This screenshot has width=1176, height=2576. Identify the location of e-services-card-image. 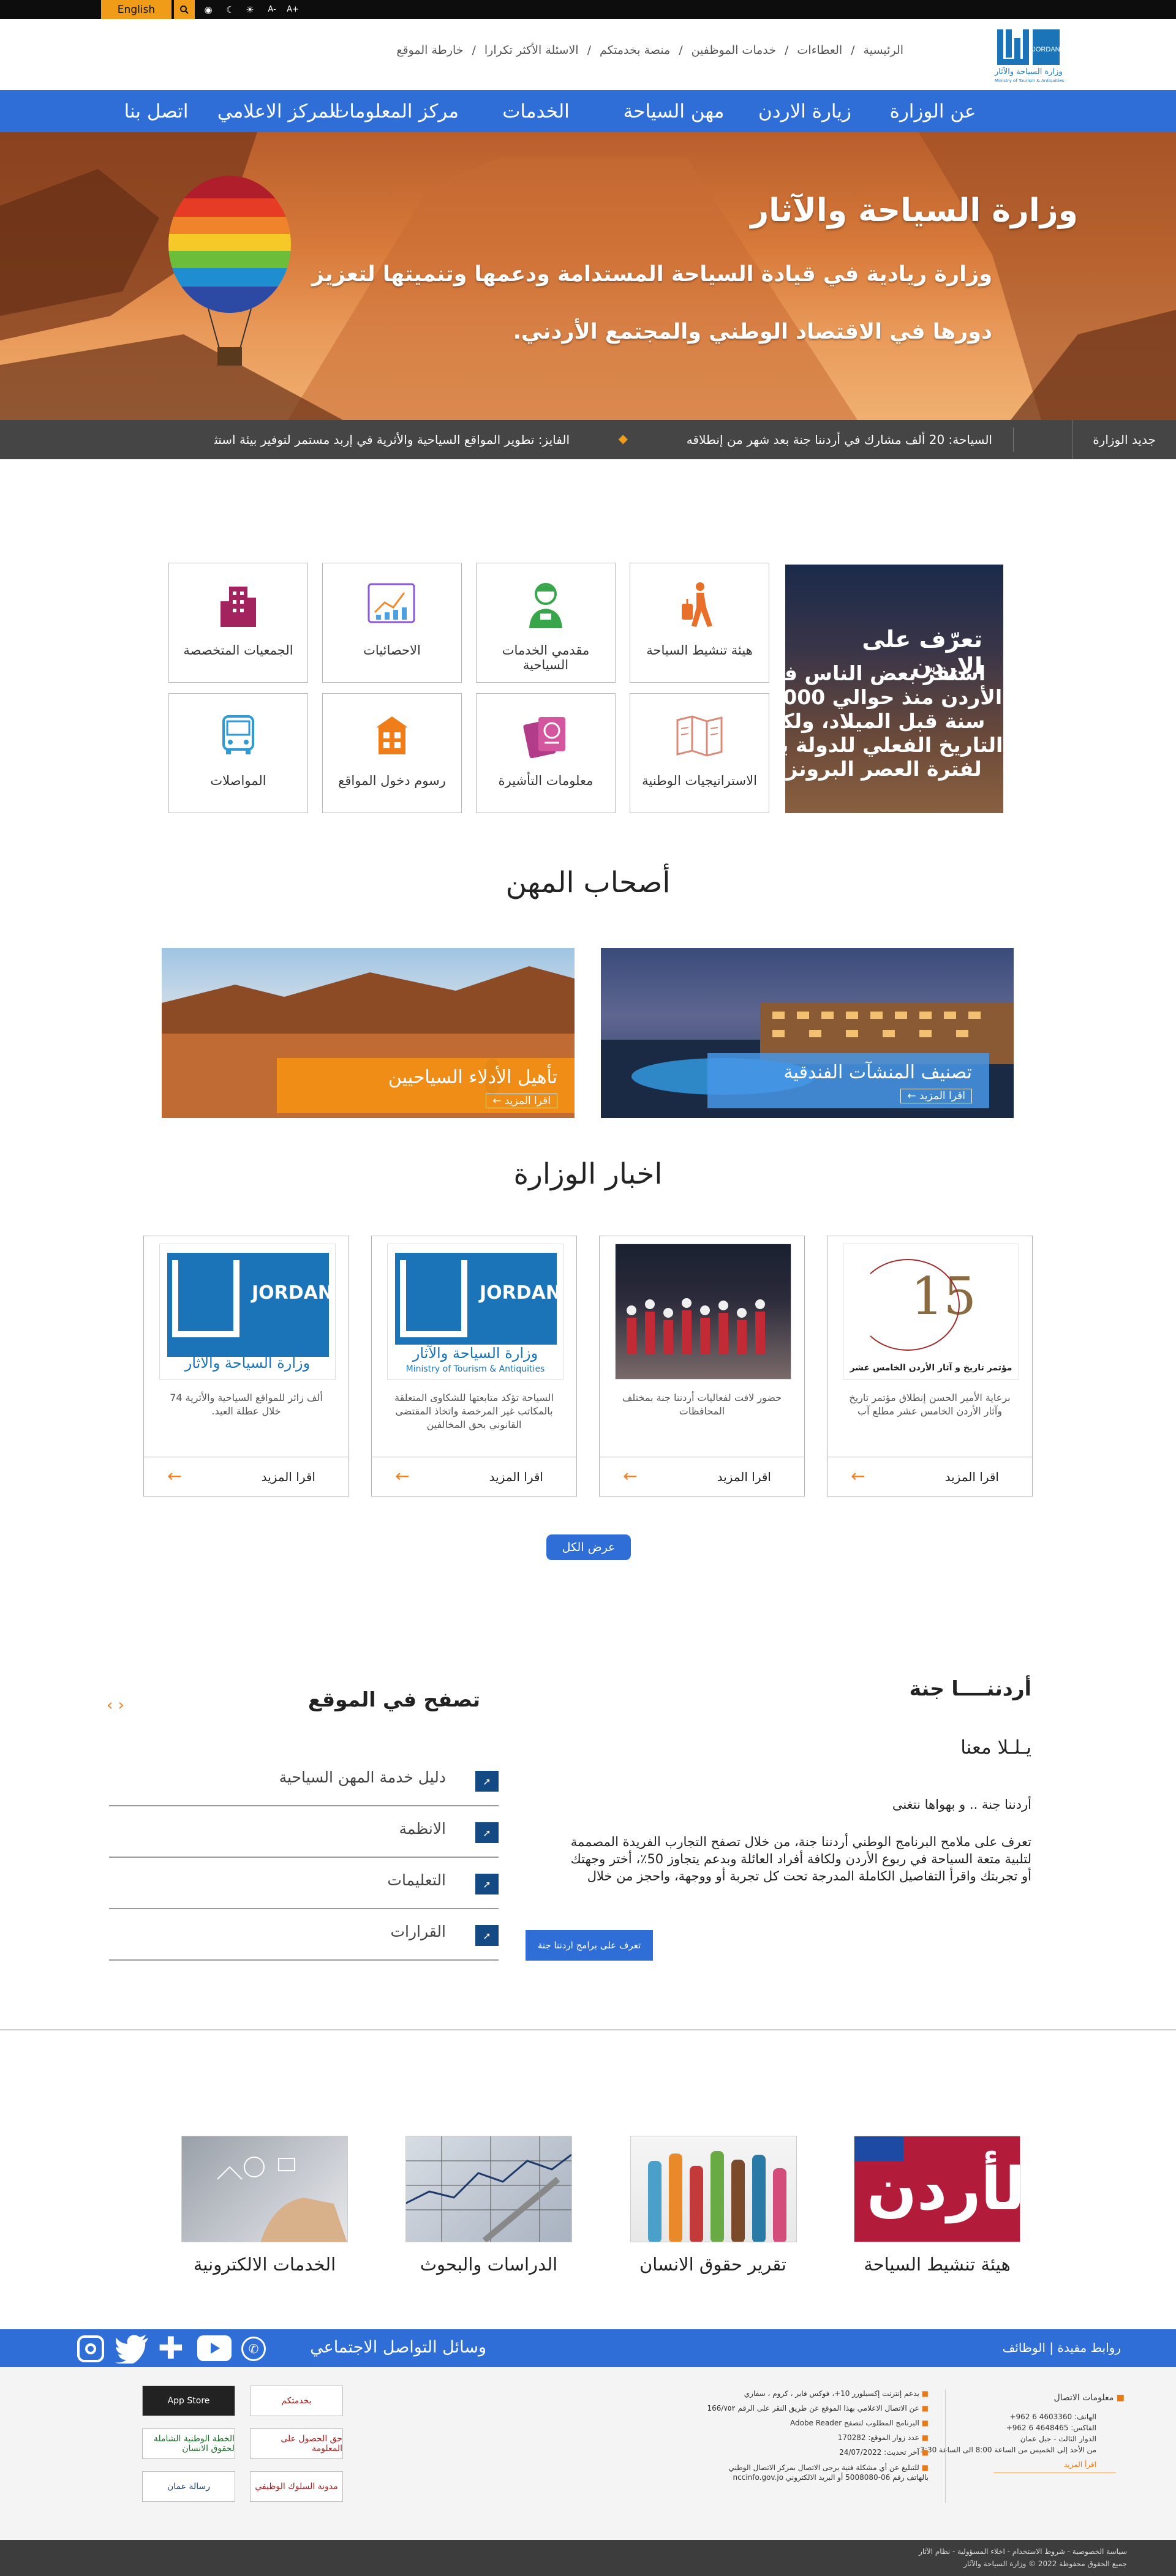
(265, 2189).